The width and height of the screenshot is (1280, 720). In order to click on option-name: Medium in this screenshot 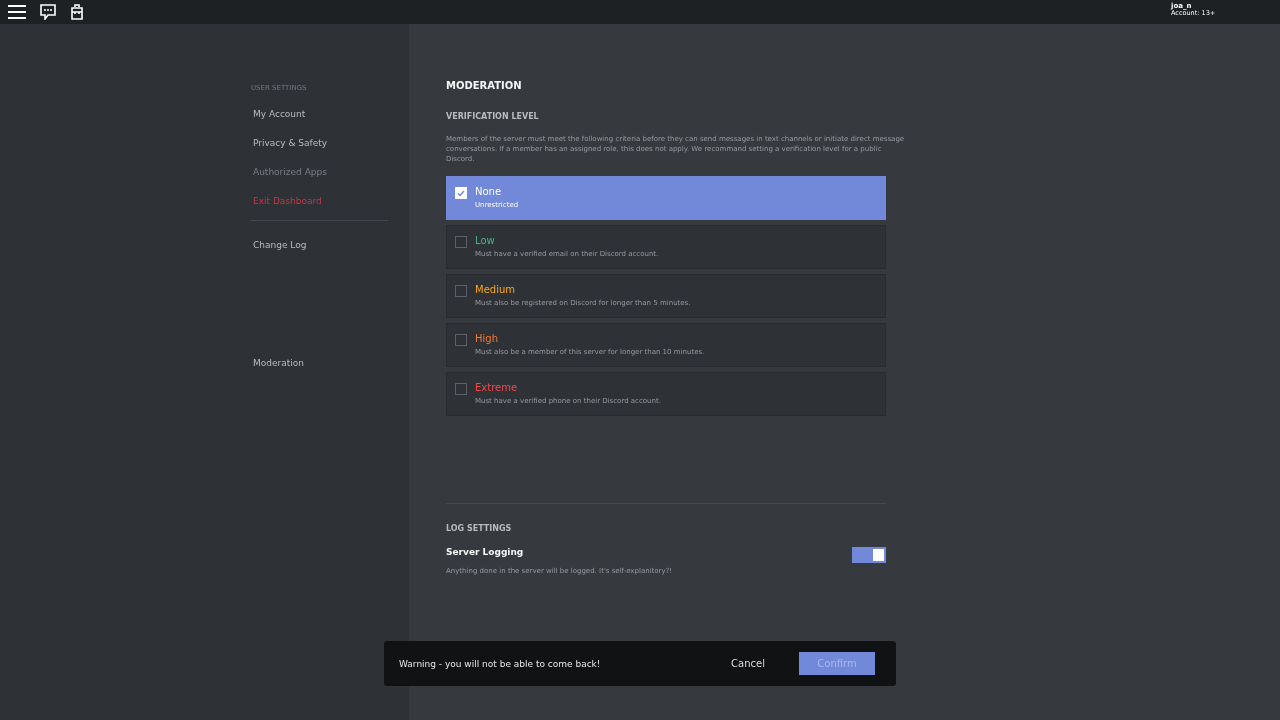, I will do `click(495, 289)`.